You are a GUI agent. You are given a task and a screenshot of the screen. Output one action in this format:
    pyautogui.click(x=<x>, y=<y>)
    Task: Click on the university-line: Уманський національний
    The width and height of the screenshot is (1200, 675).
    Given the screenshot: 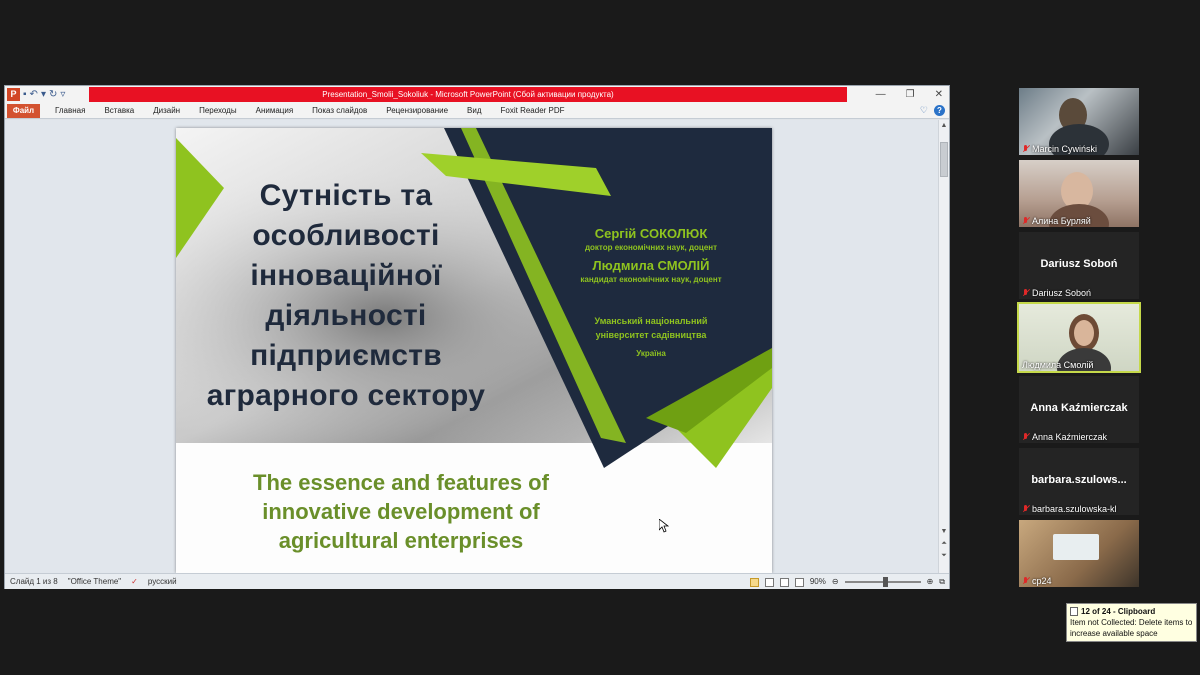 What is the action you would take?
    pyautogui.click(x=651, y=321)
    